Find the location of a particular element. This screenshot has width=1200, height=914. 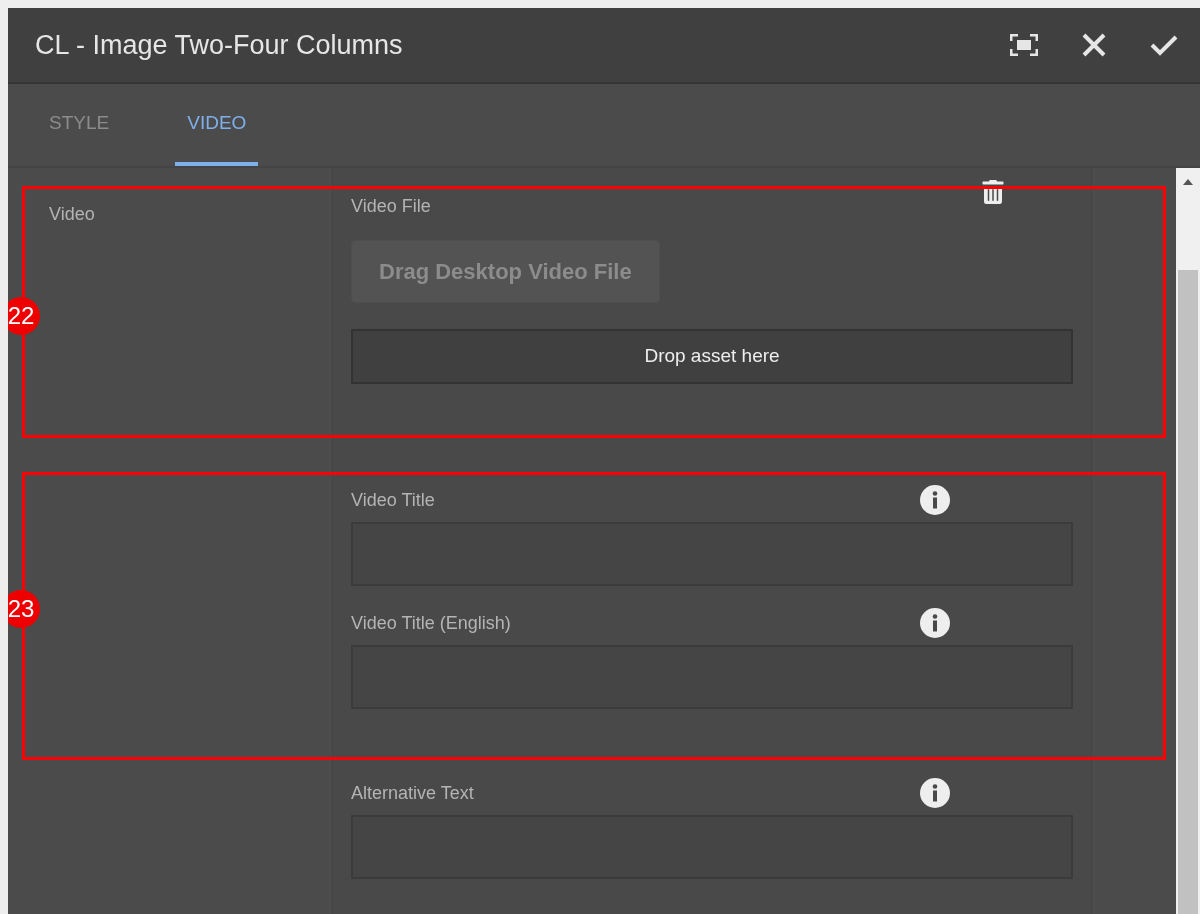

annotation-number: 23 is located at coordinates (24, 609).